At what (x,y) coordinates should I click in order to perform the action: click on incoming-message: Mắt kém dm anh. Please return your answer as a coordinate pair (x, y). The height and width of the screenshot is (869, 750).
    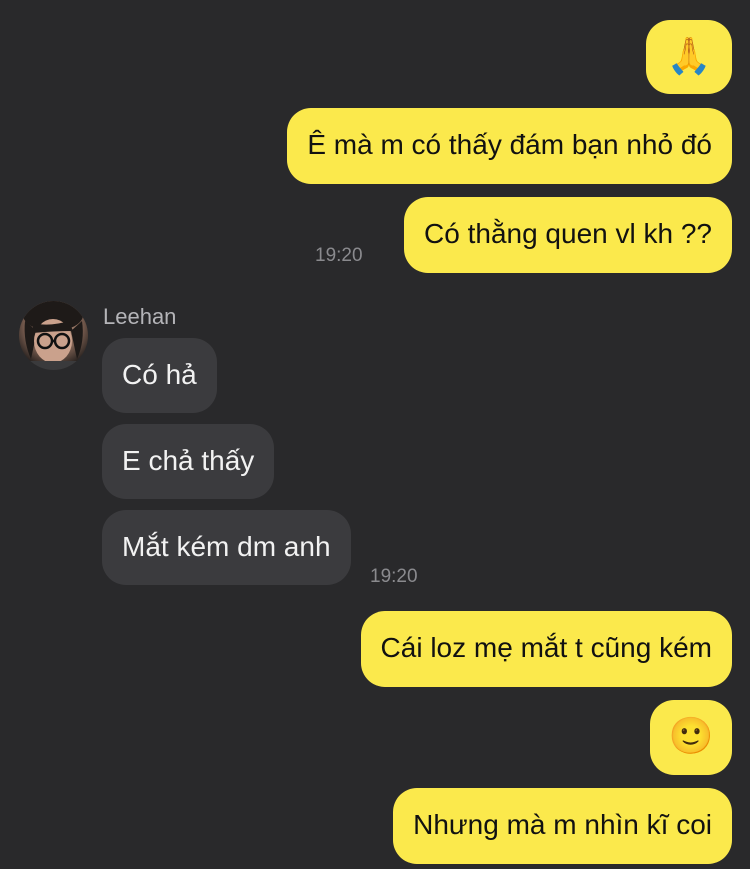
    Looking at the image, I should click on (226, 547).